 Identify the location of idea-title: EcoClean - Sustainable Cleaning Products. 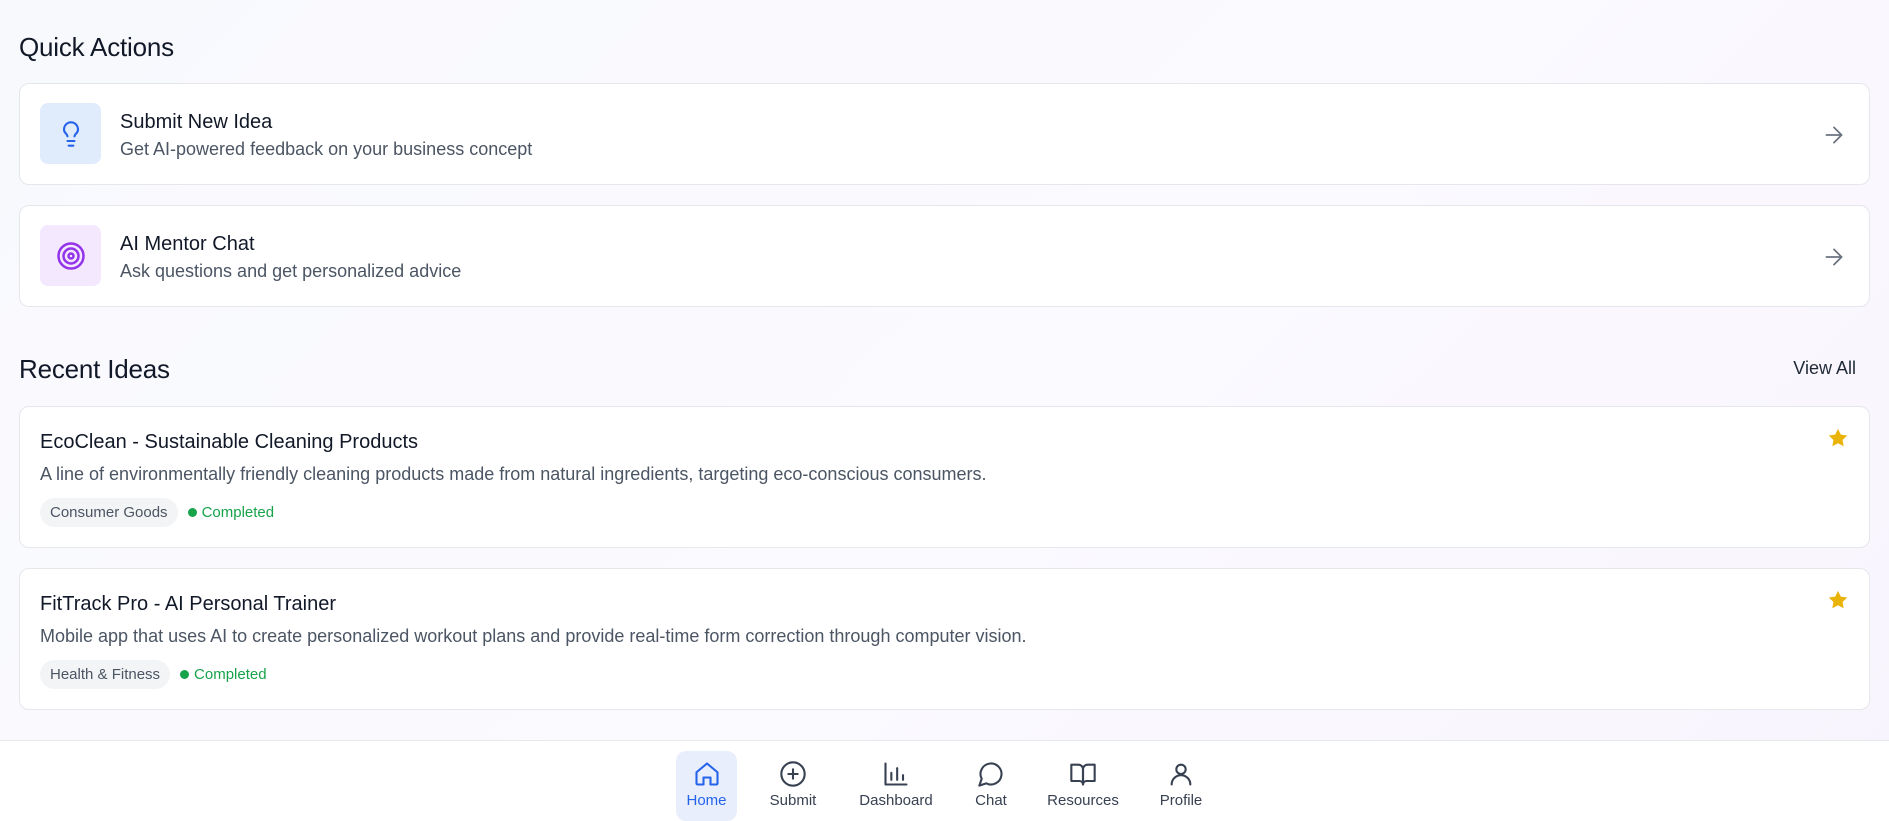
(229, 442).